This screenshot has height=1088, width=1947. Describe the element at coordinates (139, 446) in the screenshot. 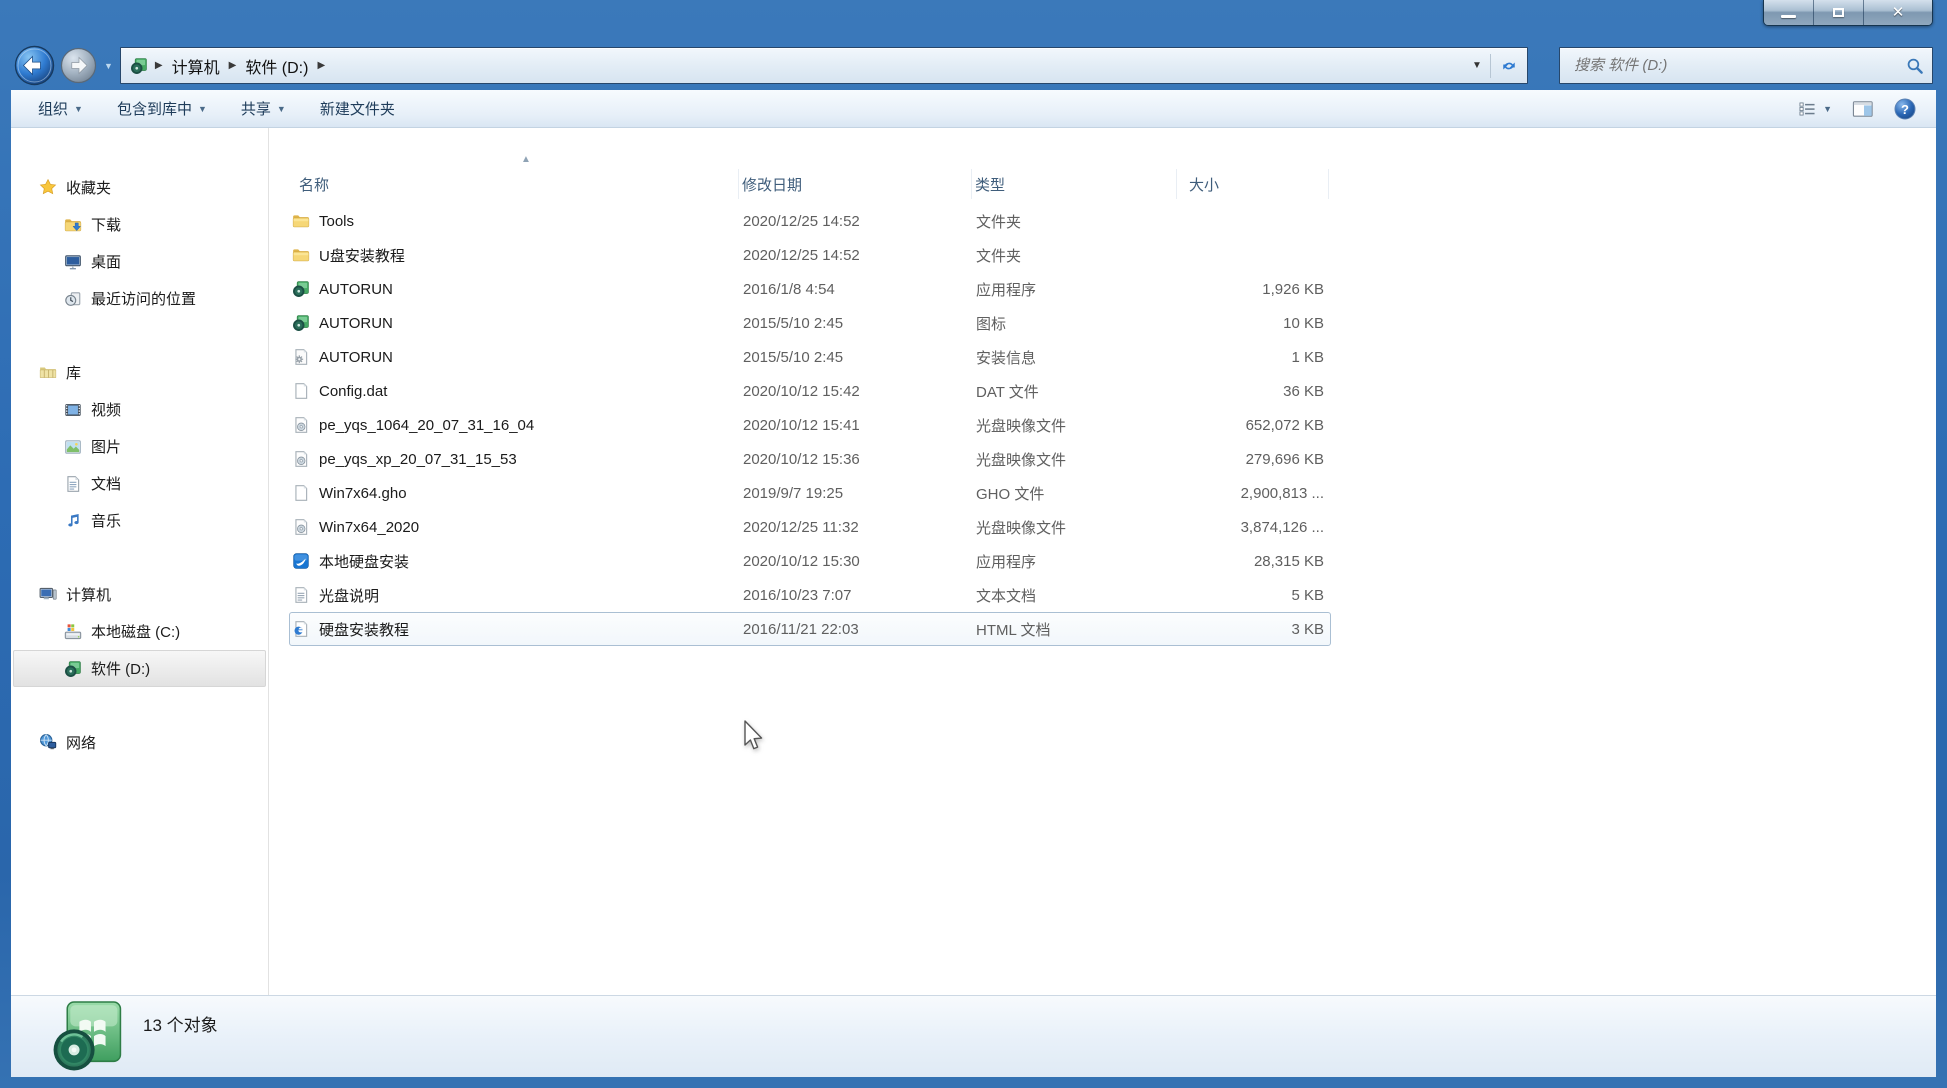

I see `sidebar-item-pictures: 图片` at that location.